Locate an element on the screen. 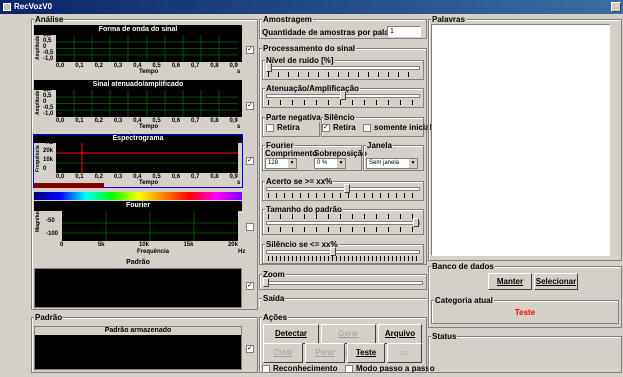 The image size is (623, 377). passo-a-passo-checkbox is located at coordinates (349, 369).